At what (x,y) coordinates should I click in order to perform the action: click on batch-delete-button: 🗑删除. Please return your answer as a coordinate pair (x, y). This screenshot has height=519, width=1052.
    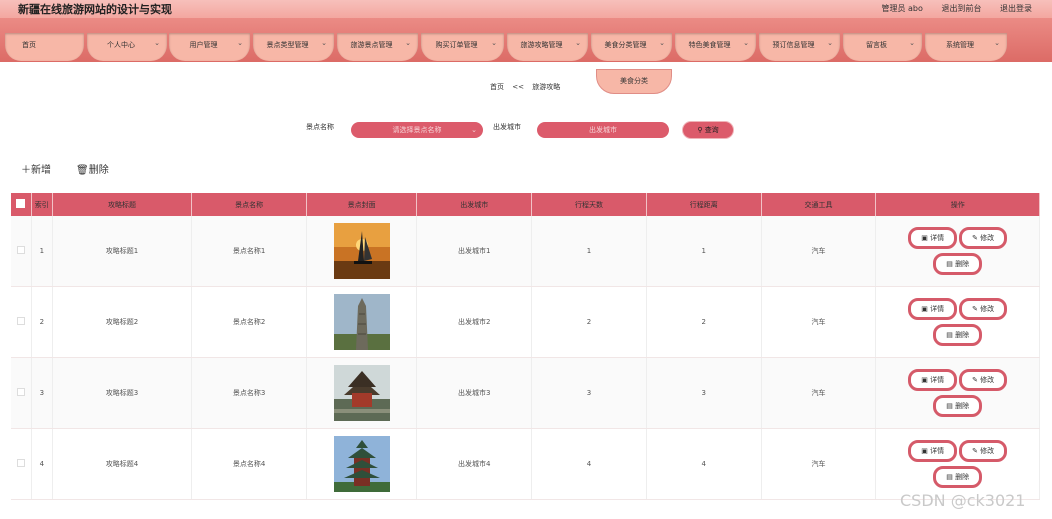
    Looking at the image, I should click on (92, 168).